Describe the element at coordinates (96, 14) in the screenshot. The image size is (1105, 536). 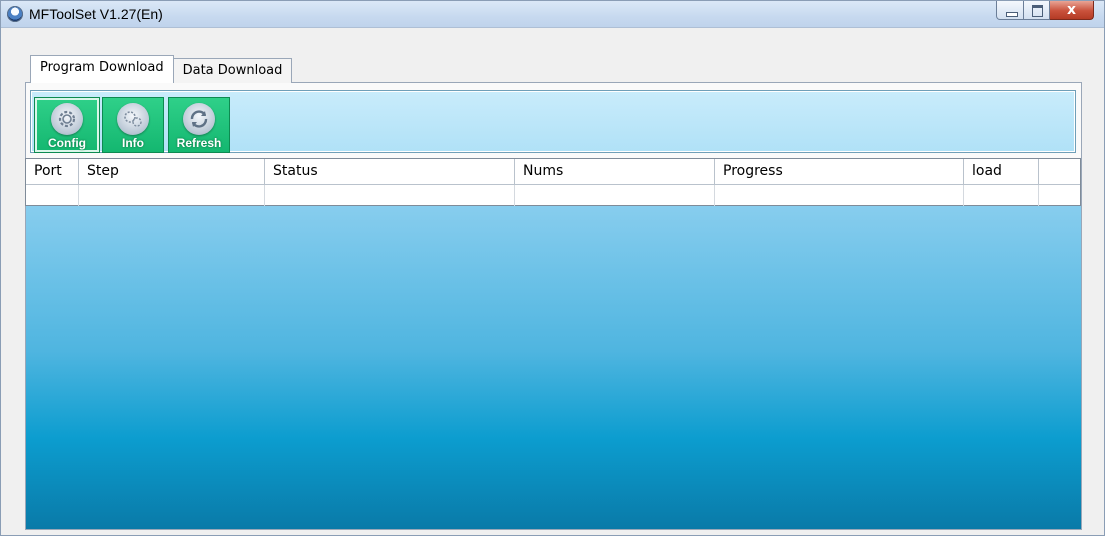
I see `window-title: MFToolSet V1.27(En)` at that location.